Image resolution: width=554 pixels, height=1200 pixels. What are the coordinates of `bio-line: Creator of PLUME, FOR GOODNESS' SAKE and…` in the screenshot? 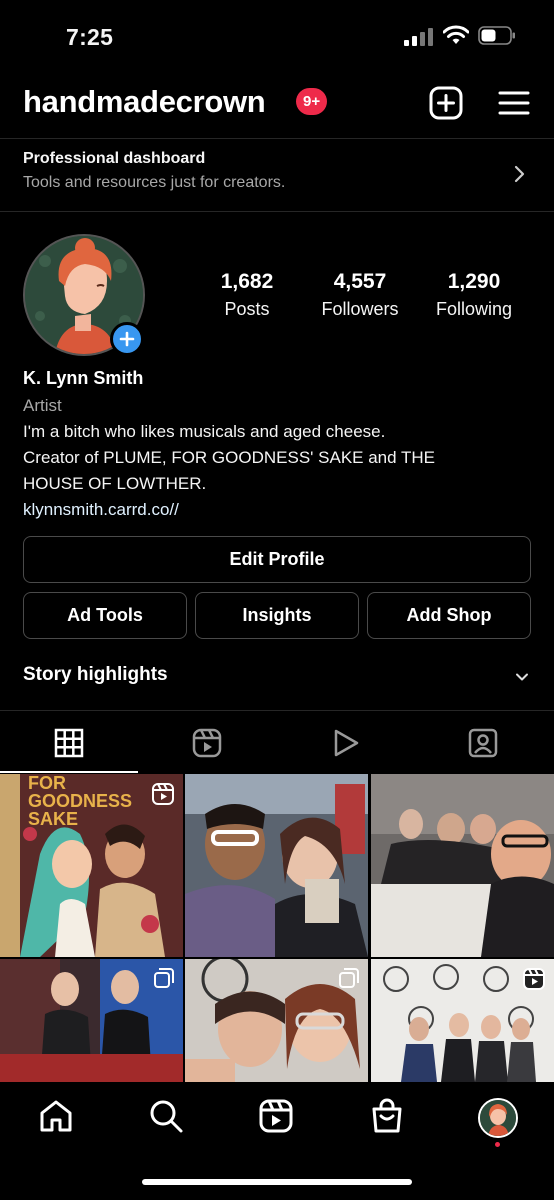 It's located at (229, 457).